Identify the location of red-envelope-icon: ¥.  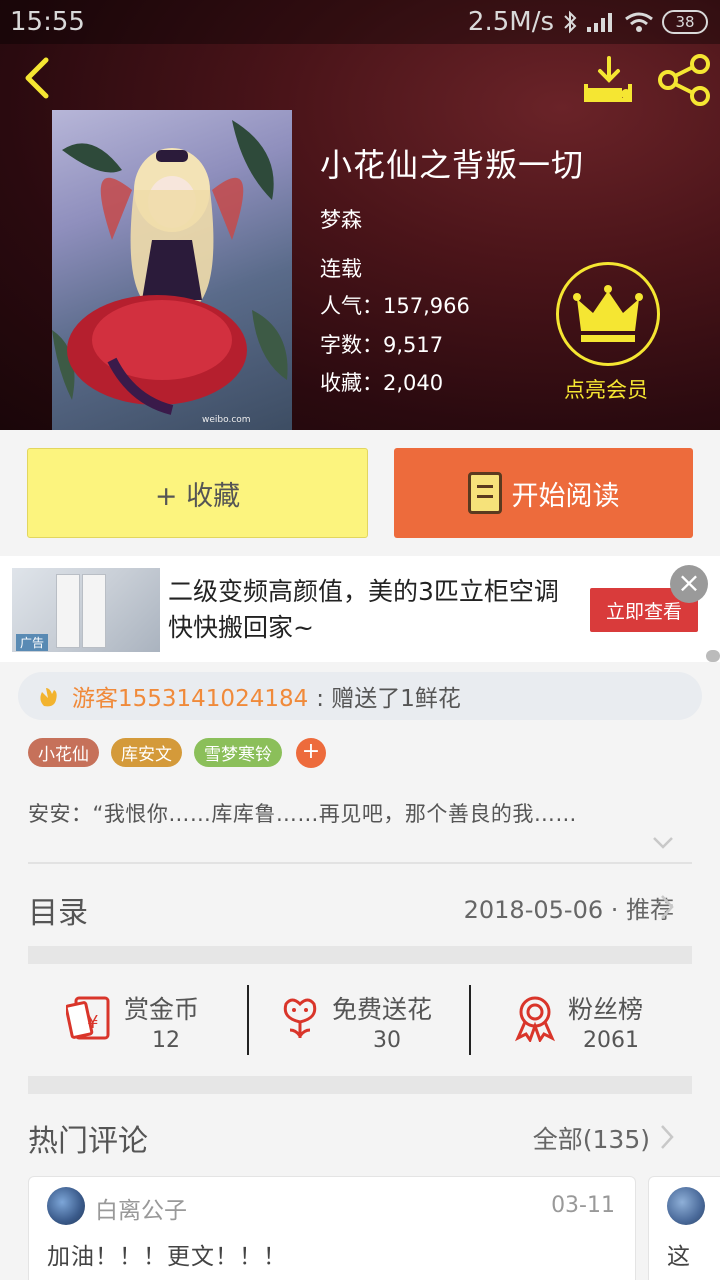
(88, 1018).